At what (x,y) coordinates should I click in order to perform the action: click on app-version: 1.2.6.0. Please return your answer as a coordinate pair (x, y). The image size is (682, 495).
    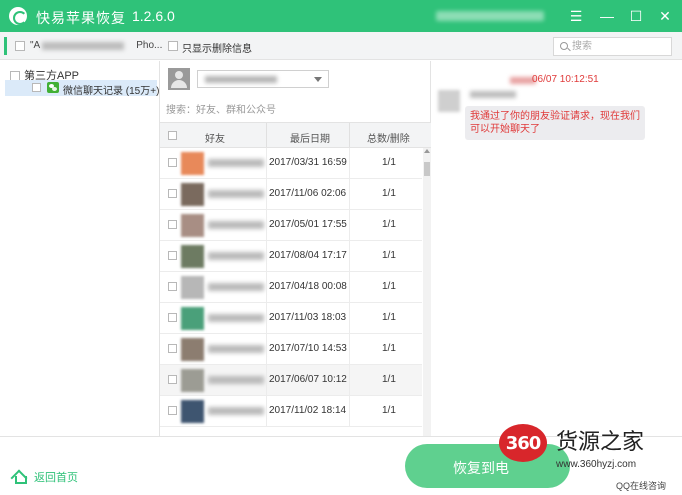
    Looking at the image, I should click on (153, 16).